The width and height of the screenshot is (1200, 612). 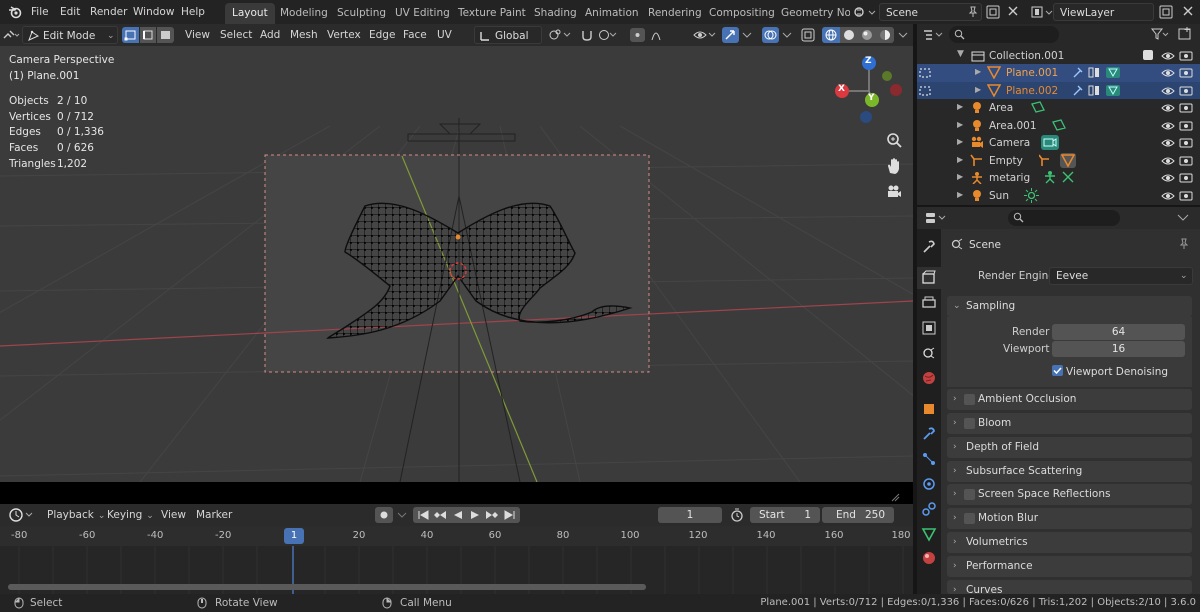 What do you see at coordinates (1013, 12) in the screenshot?
I see `delete-scene-icon` at bounding box center [1013, 12].